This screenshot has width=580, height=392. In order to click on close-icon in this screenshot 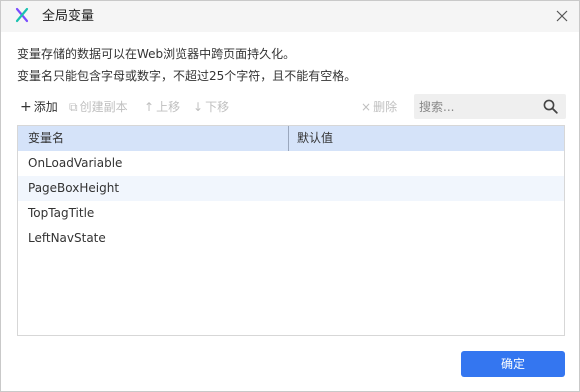, I will do `click(562, 16)`.